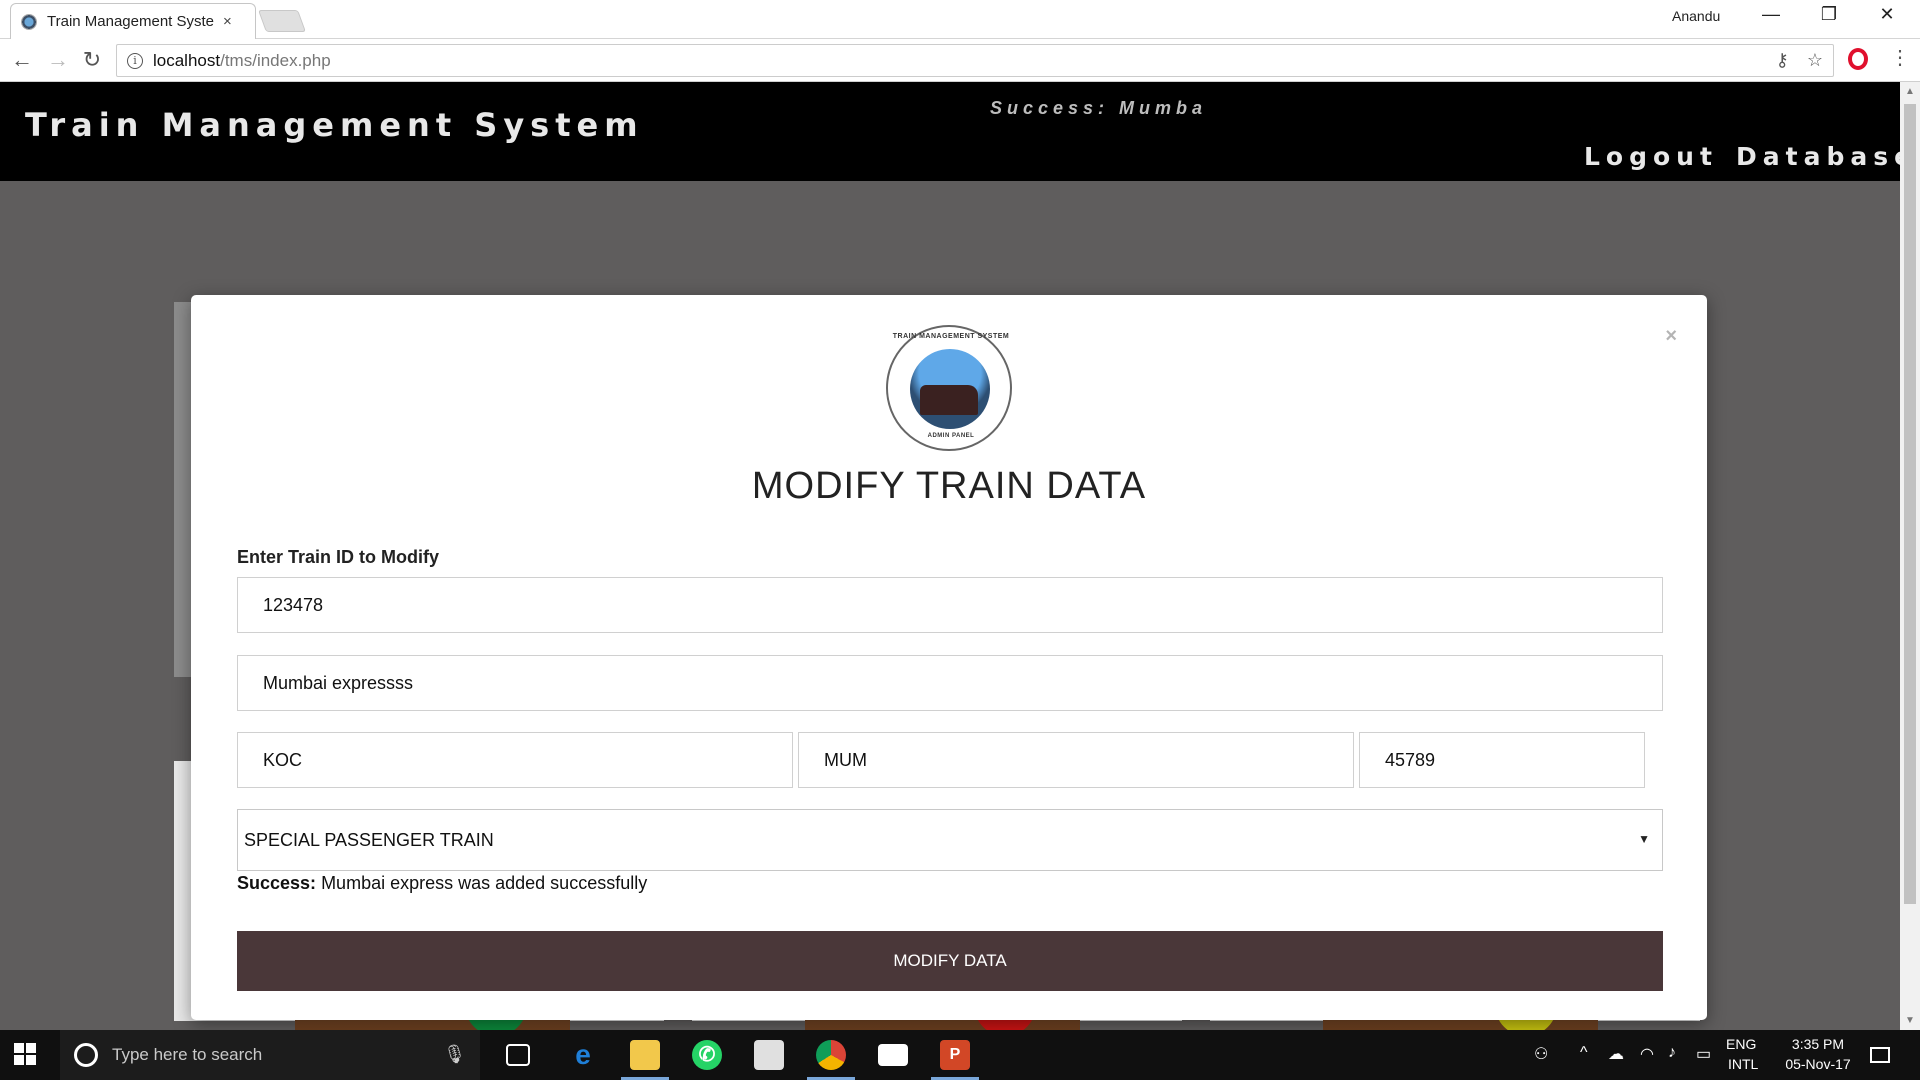 This screenshot has width=1920, height=1080. I want to click on powerpoint-icon: P, so click(955, 1055).